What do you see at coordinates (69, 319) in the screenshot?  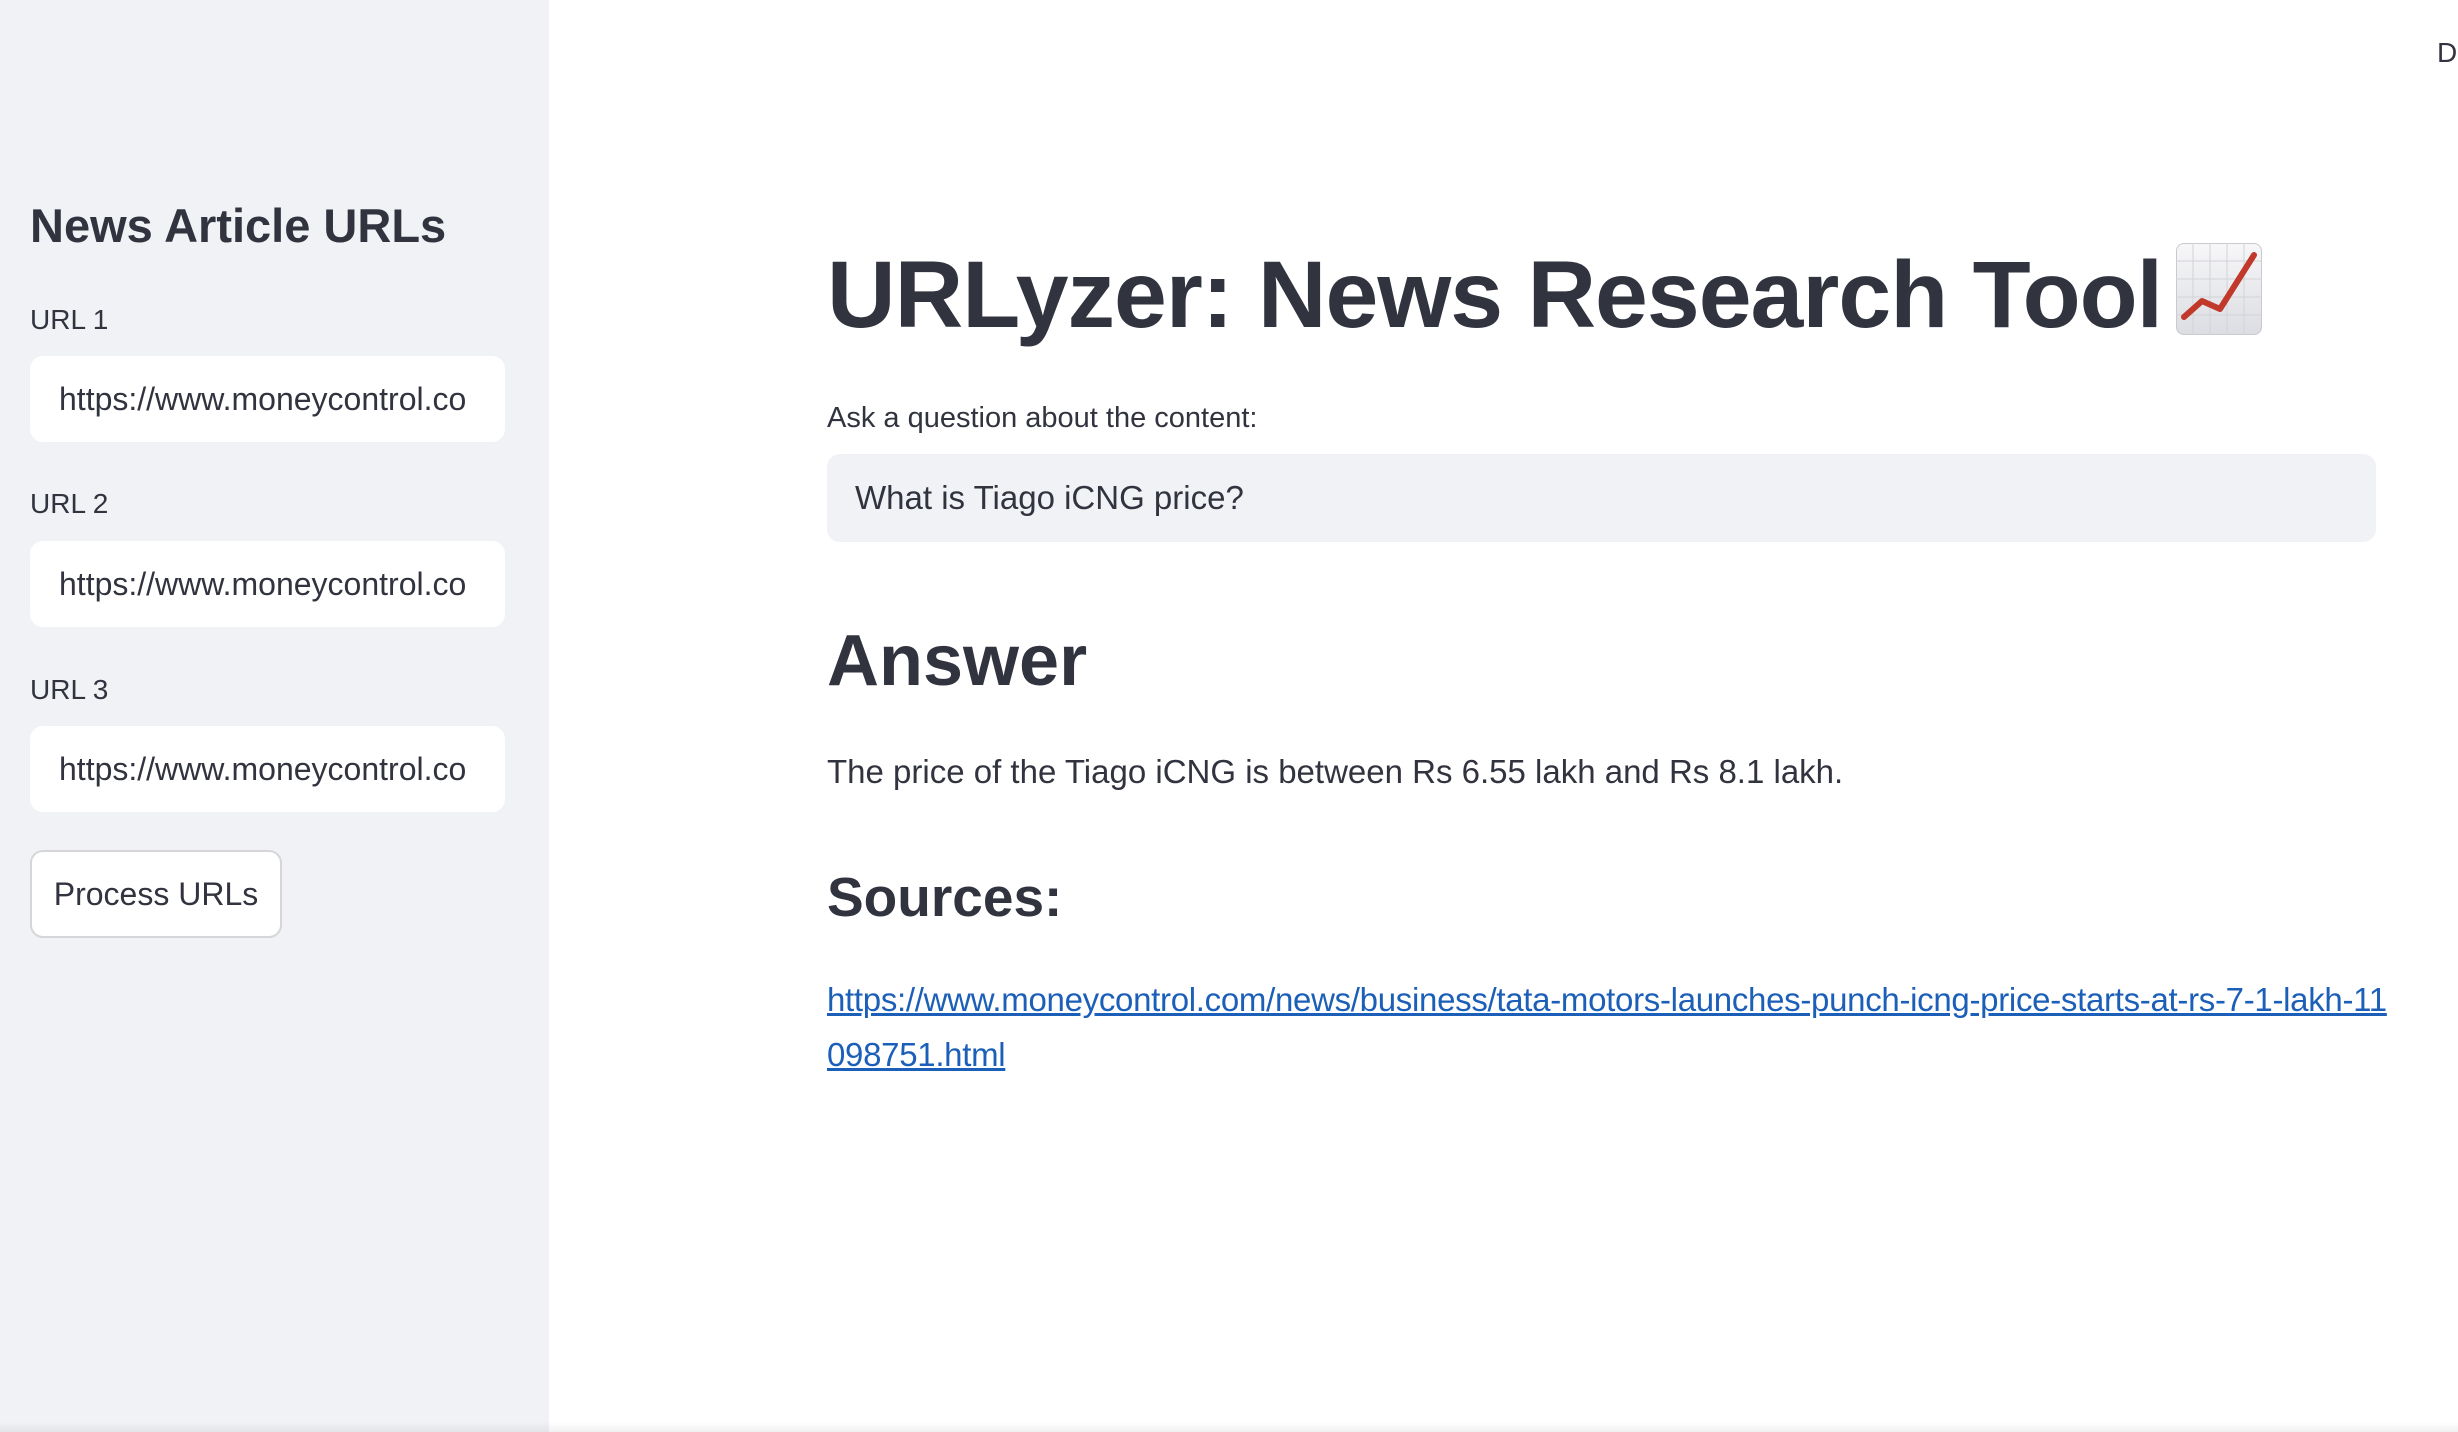 I see `url-1-label: URL 1` at bounding box center [69, 319].